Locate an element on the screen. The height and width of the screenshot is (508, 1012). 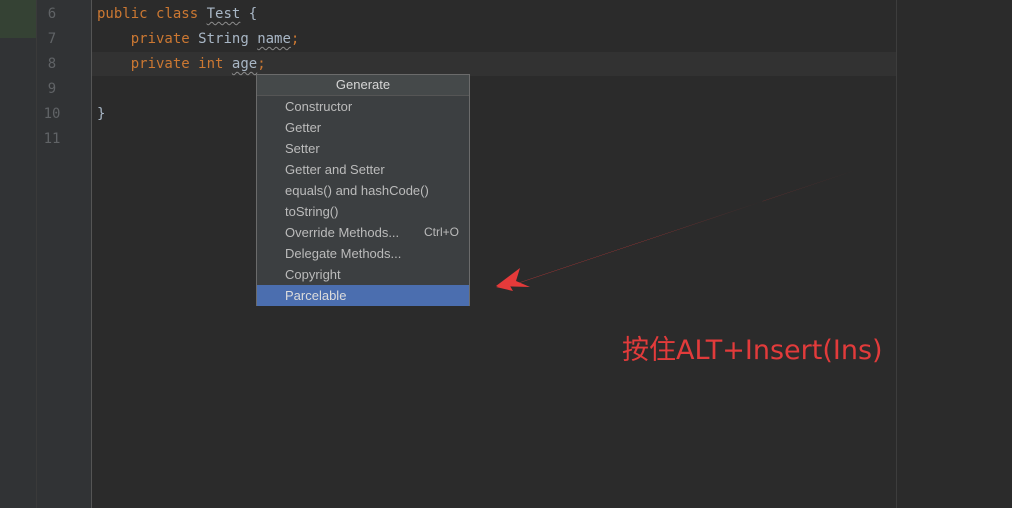
annotation-text: 按住ALT+Insert(Ins) is located at coordinates (752, 350).